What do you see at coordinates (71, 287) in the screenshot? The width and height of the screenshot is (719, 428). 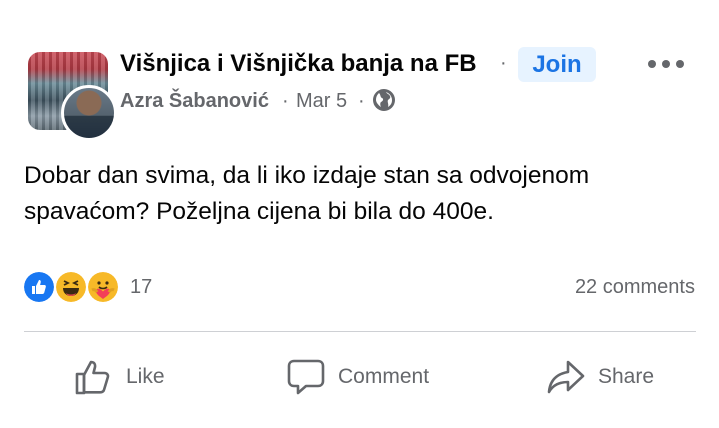 I see `haha-icon` at bounding box center [71, 287].